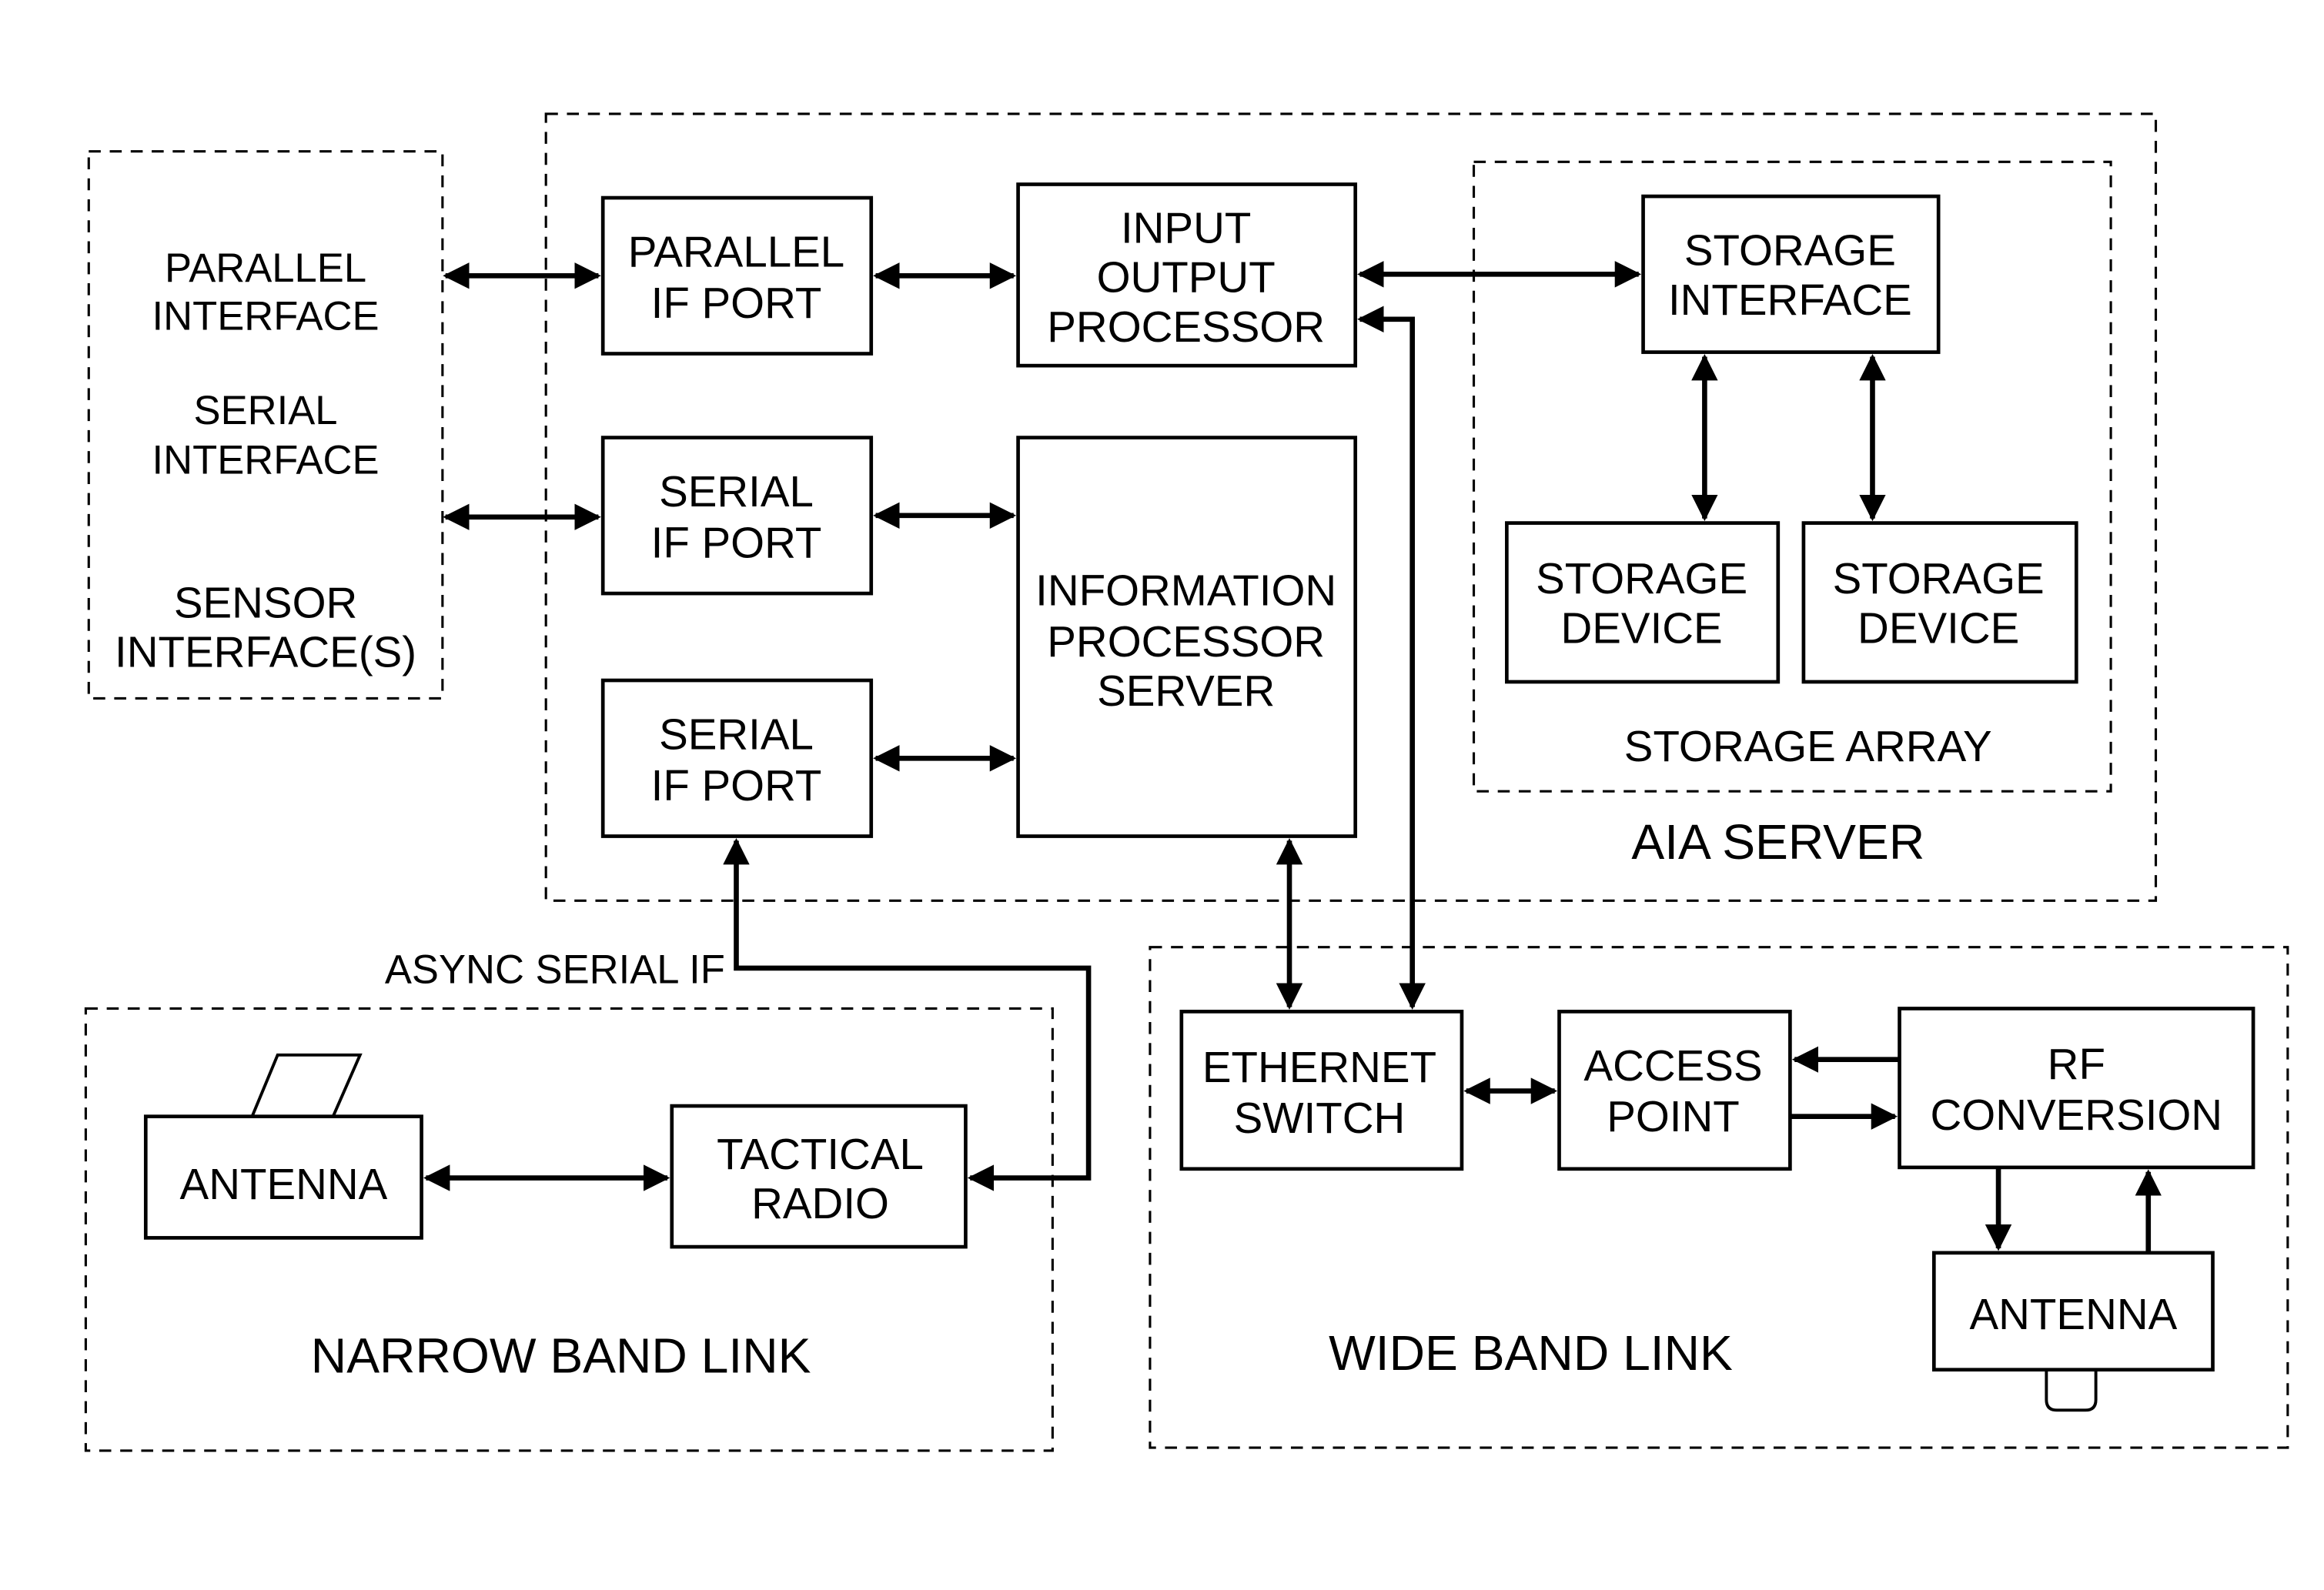 The height and width of the screenshot is (1590, 2324). I want to click on sensor-interfaces-label-2: INTERFACE(S), so click(265, 652).